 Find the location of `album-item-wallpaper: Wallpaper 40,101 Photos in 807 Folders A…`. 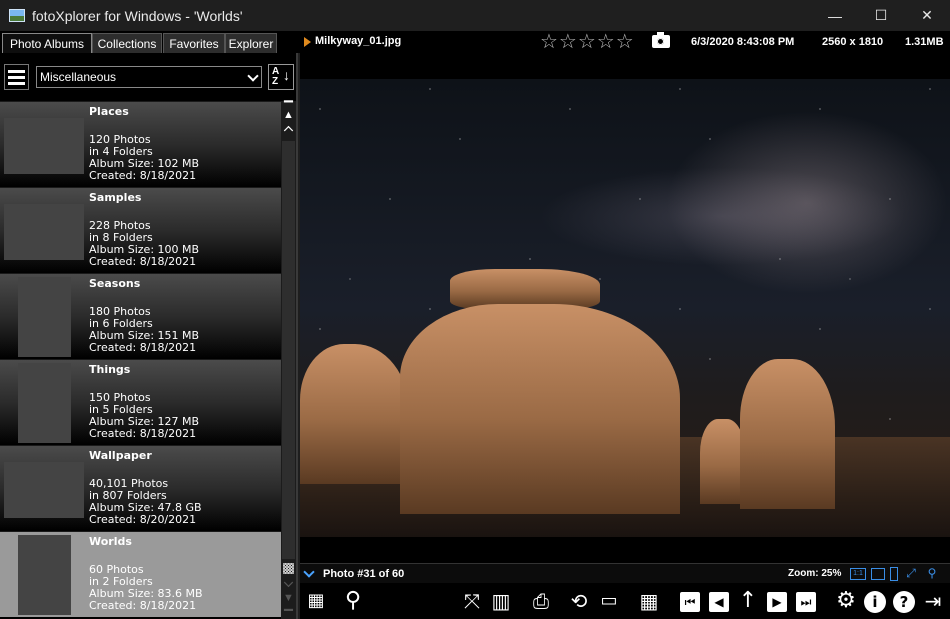

album-item-wallpaper: Wallpaper 40,101 Photos in 807 Folders A… is located at coordinates (140, 488).